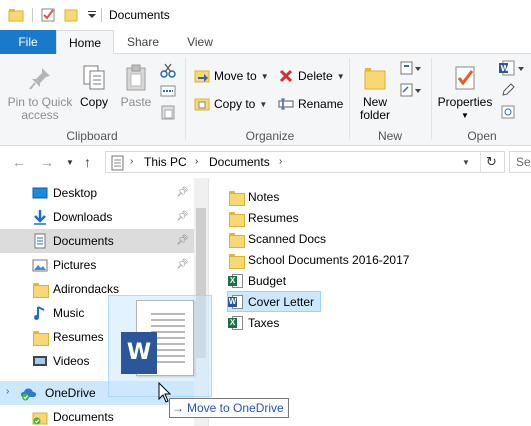 This screenshot has width=531, height=426. I want to click on properties-dropdown-icon: ▼, so click(465, 115).